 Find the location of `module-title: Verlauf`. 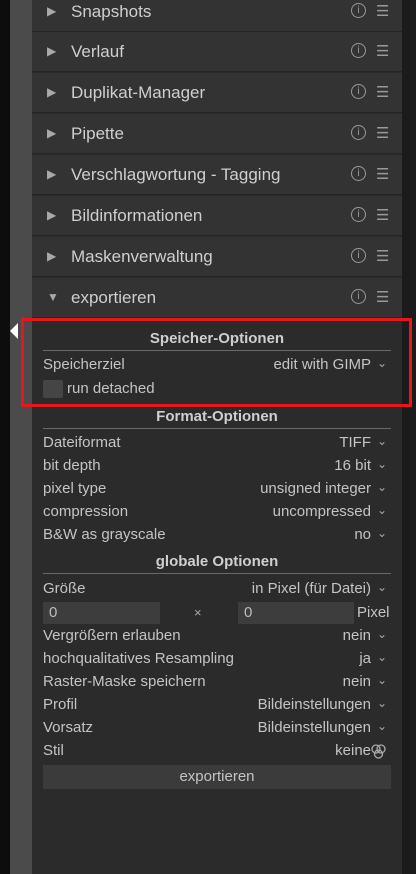

module-title: Verlauf is located at coordinates (97, 51).